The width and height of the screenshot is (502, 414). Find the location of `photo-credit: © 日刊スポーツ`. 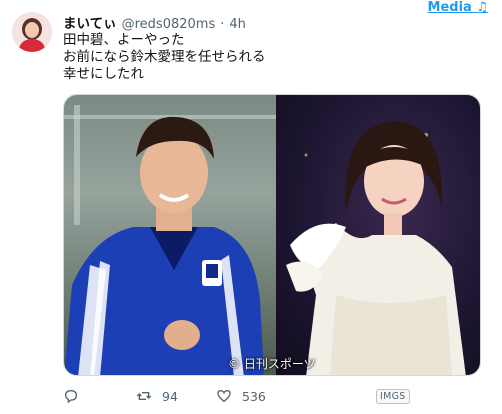

photo-credit: © 日刊スポーツ is located at coordinates (272, 364).